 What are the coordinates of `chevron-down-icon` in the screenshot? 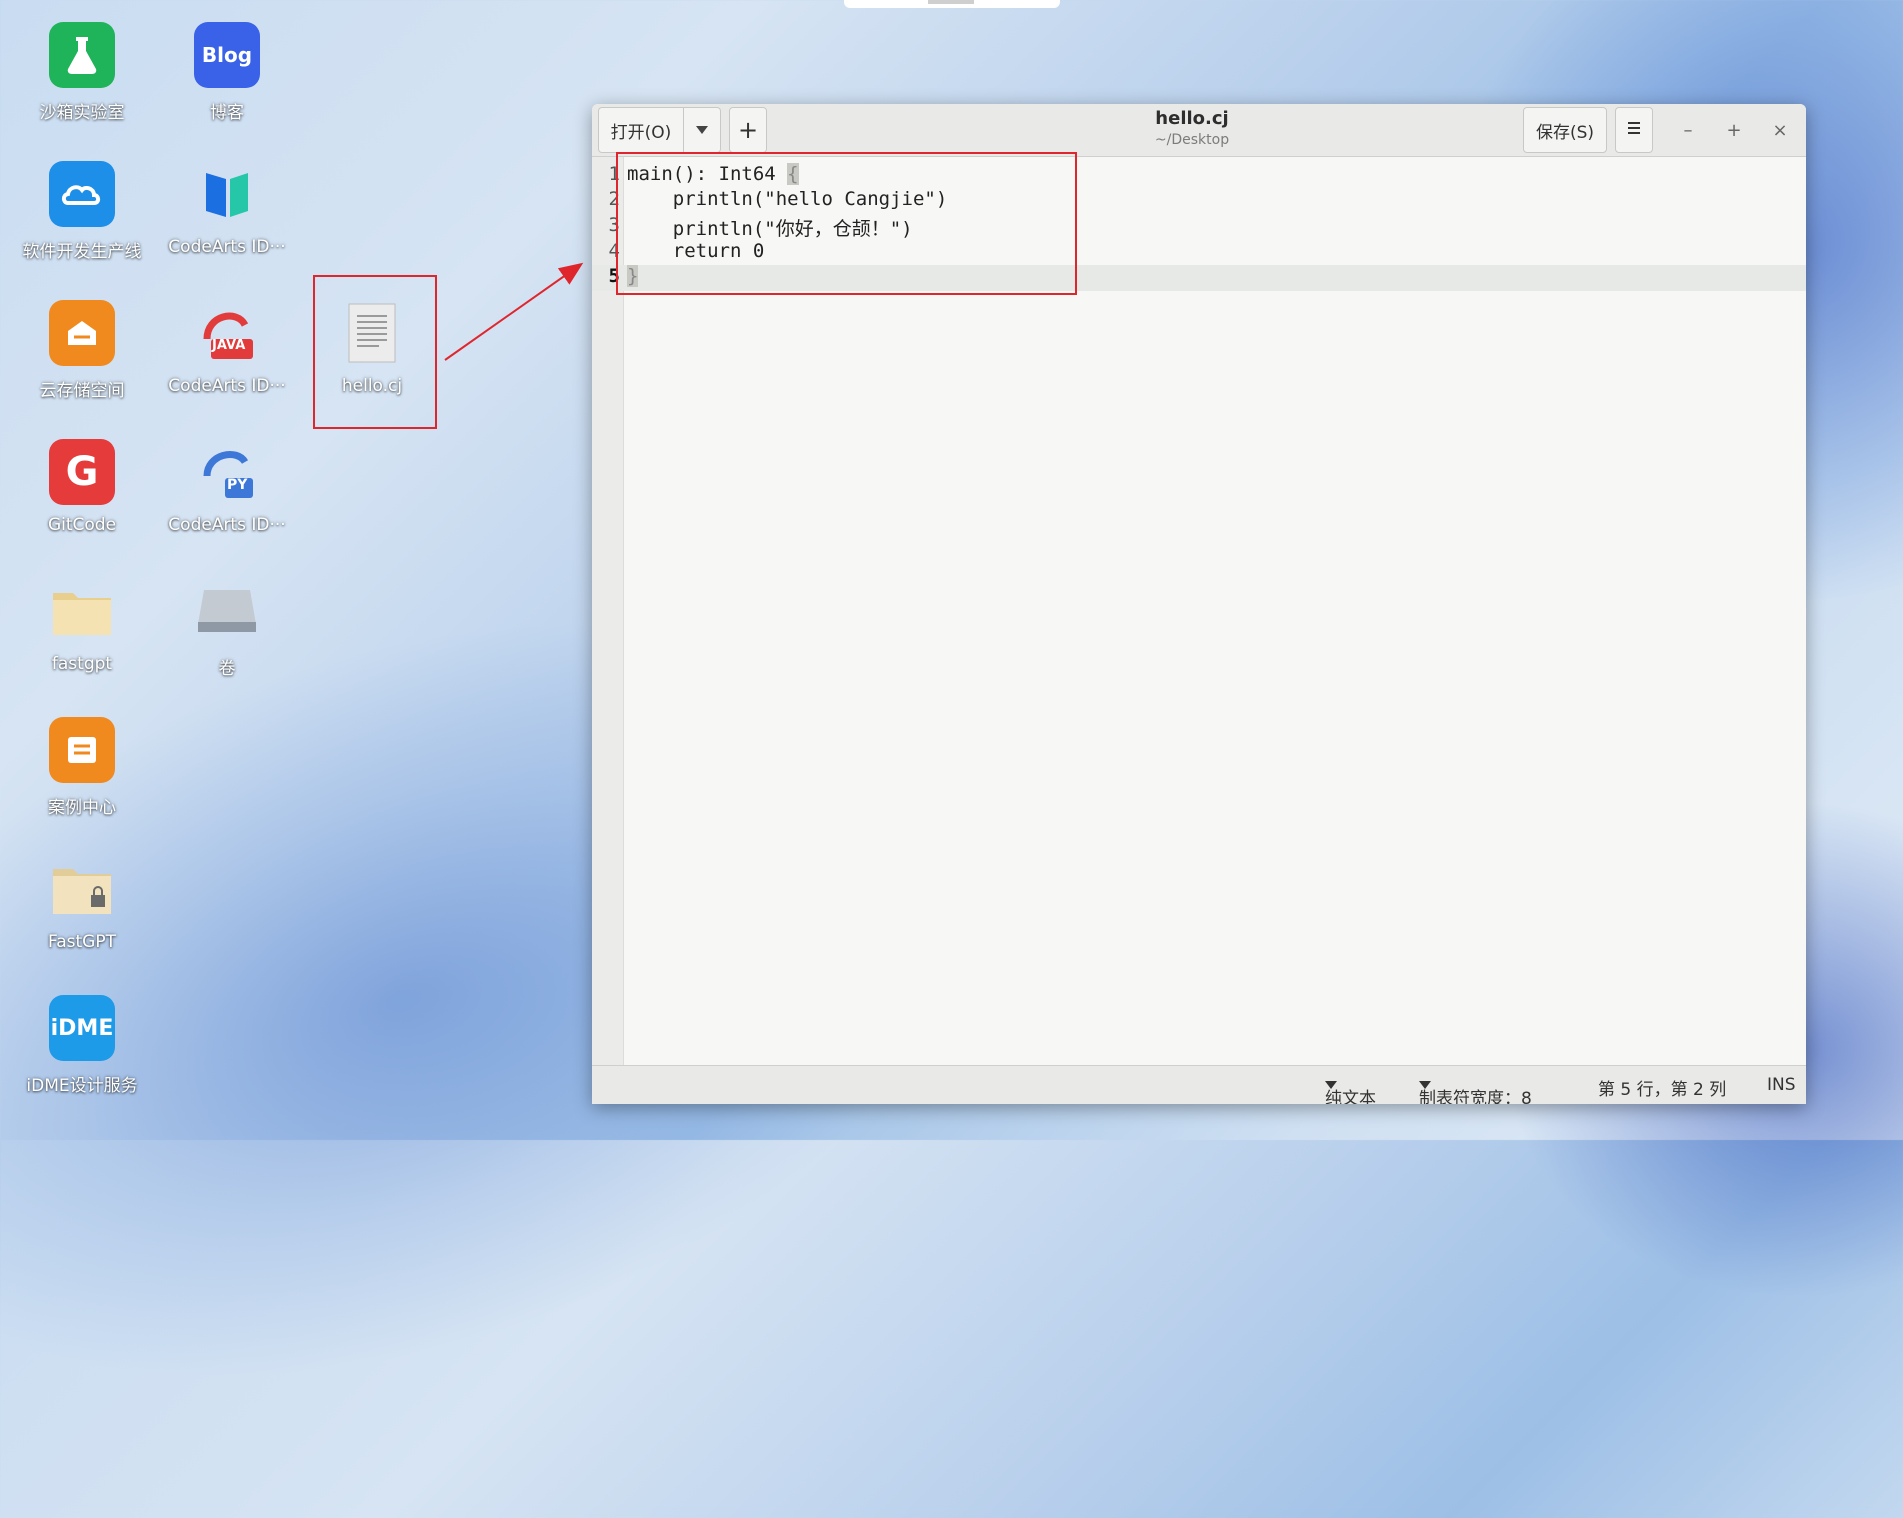 It's located at (702, 130).